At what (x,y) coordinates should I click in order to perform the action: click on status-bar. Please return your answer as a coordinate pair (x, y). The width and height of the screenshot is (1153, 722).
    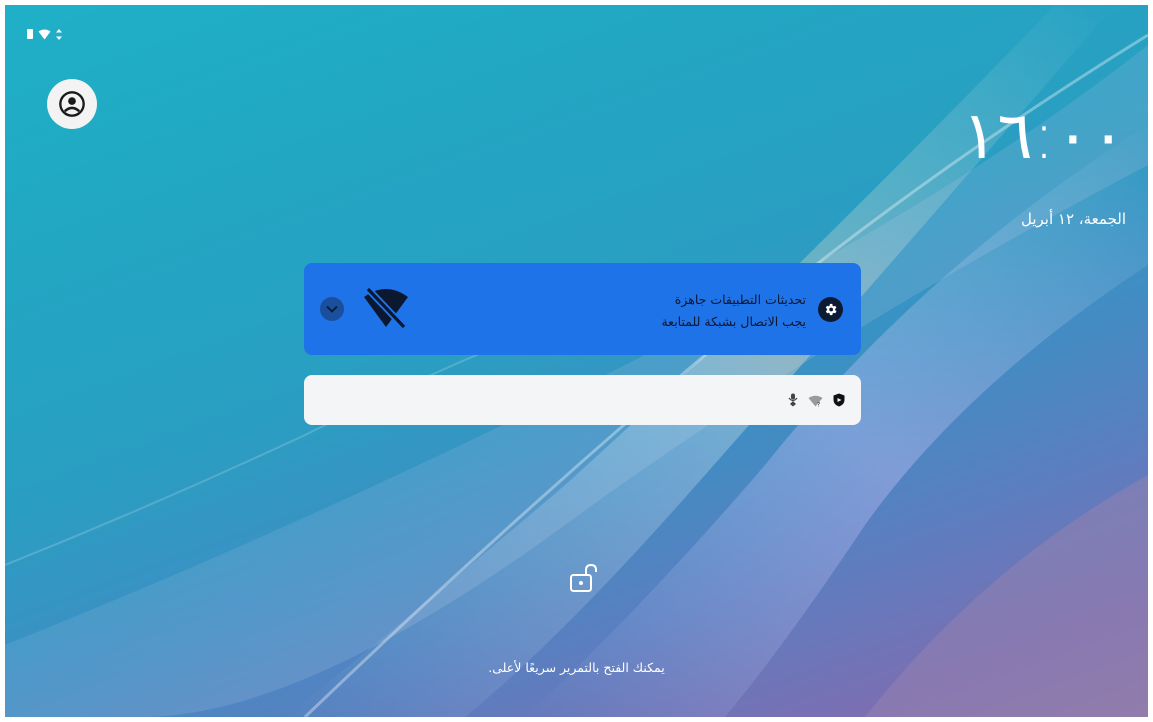
    Looking at the image, I should click on (44, 34).